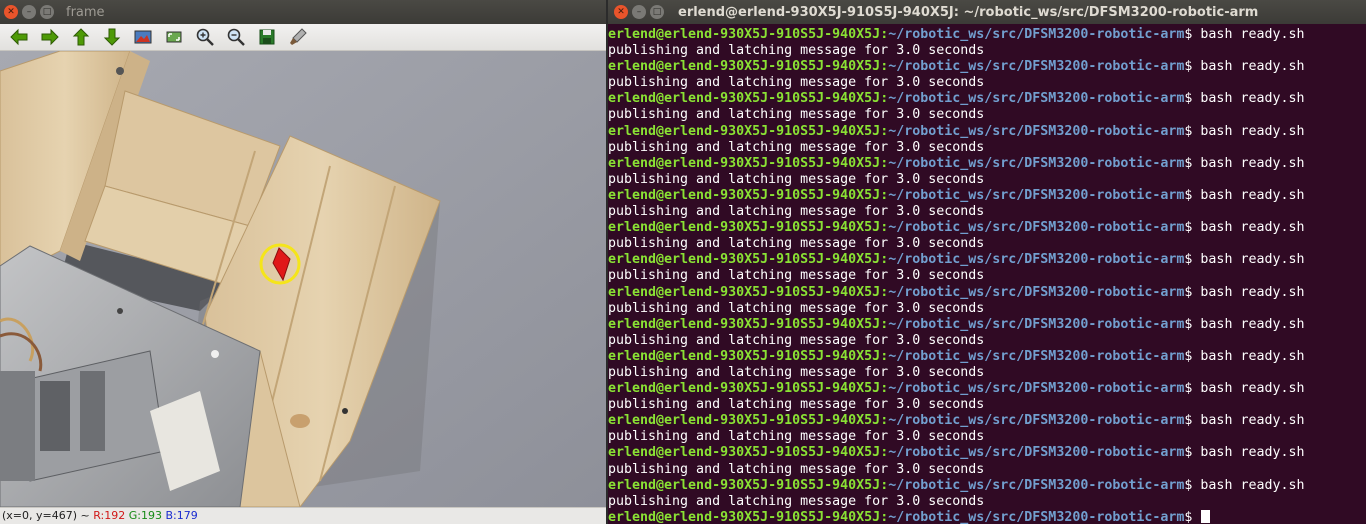 The image size is (1366, 524). Describe the element at coordinates (46, 515) in the screenshot. I see `cursor-coordinates: (x=0, y=467) ~` at that location.